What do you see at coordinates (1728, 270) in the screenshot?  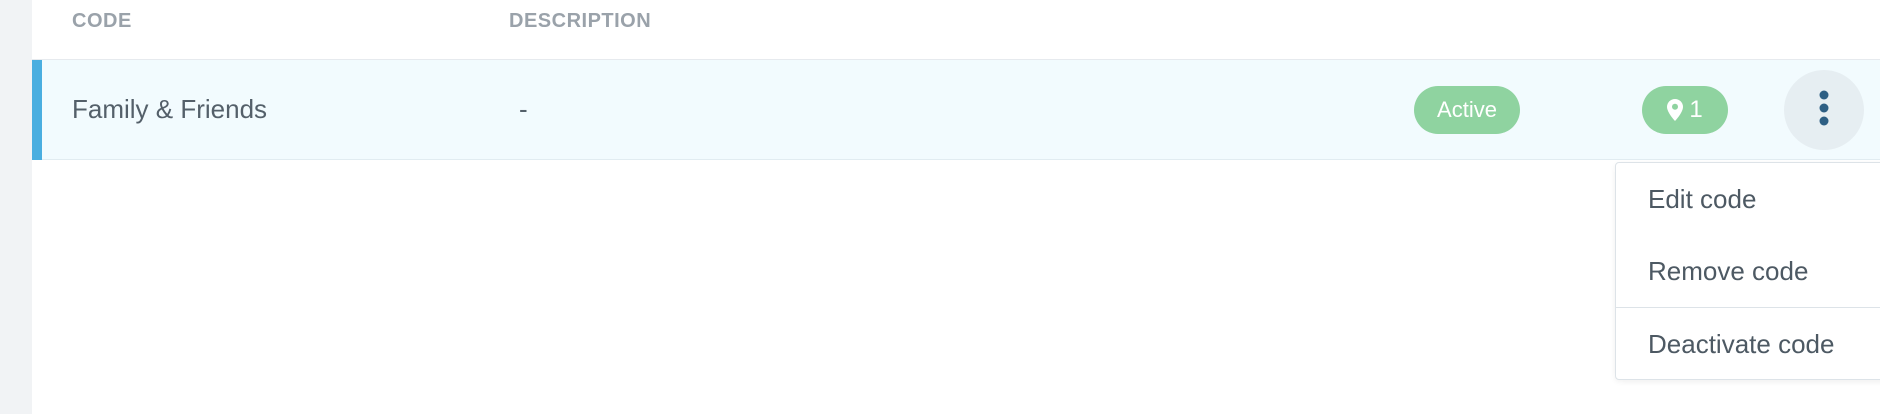 I see `menu-item-label: Remove code` at bounding box center [1728, 270].